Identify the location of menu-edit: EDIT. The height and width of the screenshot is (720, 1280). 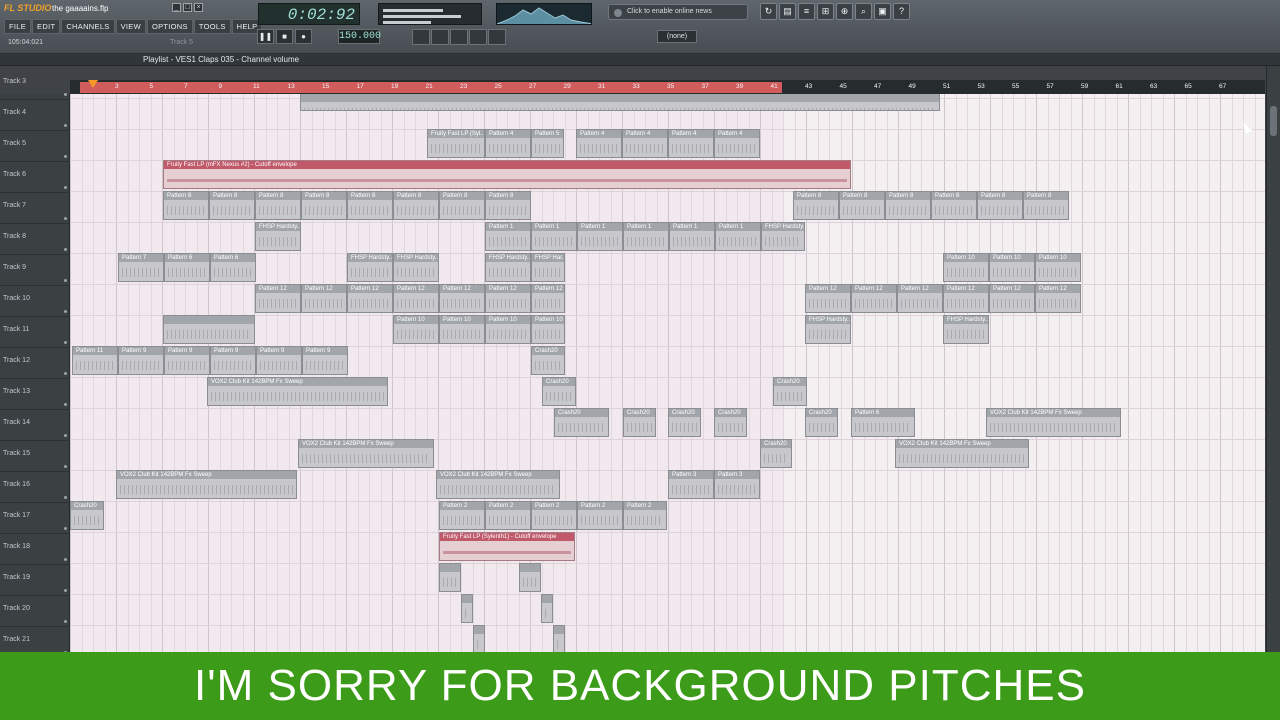
(46, 26).